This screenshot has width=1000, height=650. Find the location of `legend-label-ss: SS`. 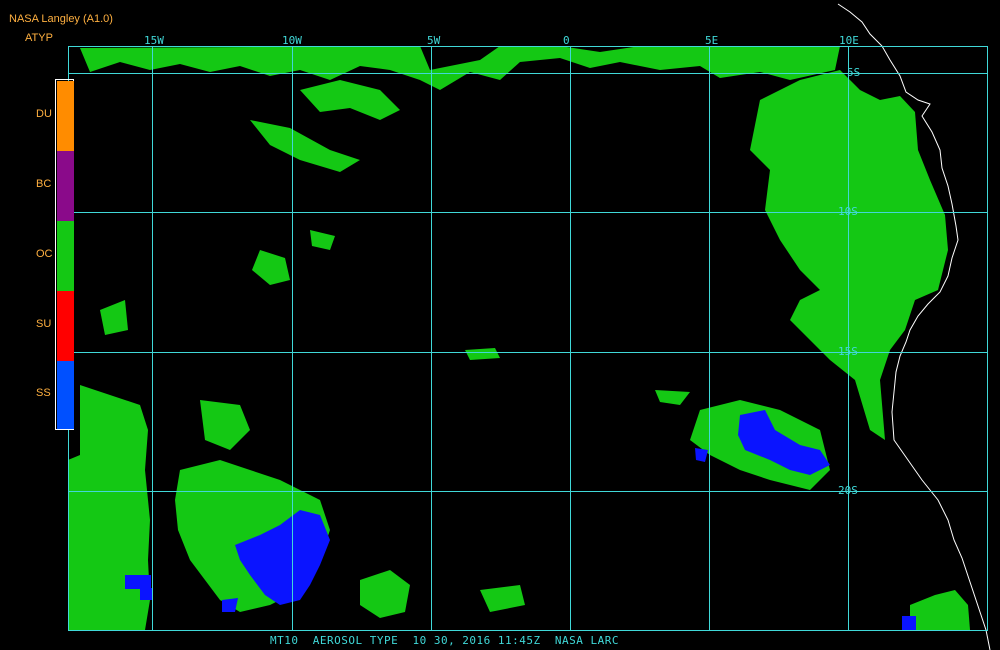

legend-label-ss: SS is located at coordinates (43, 393).